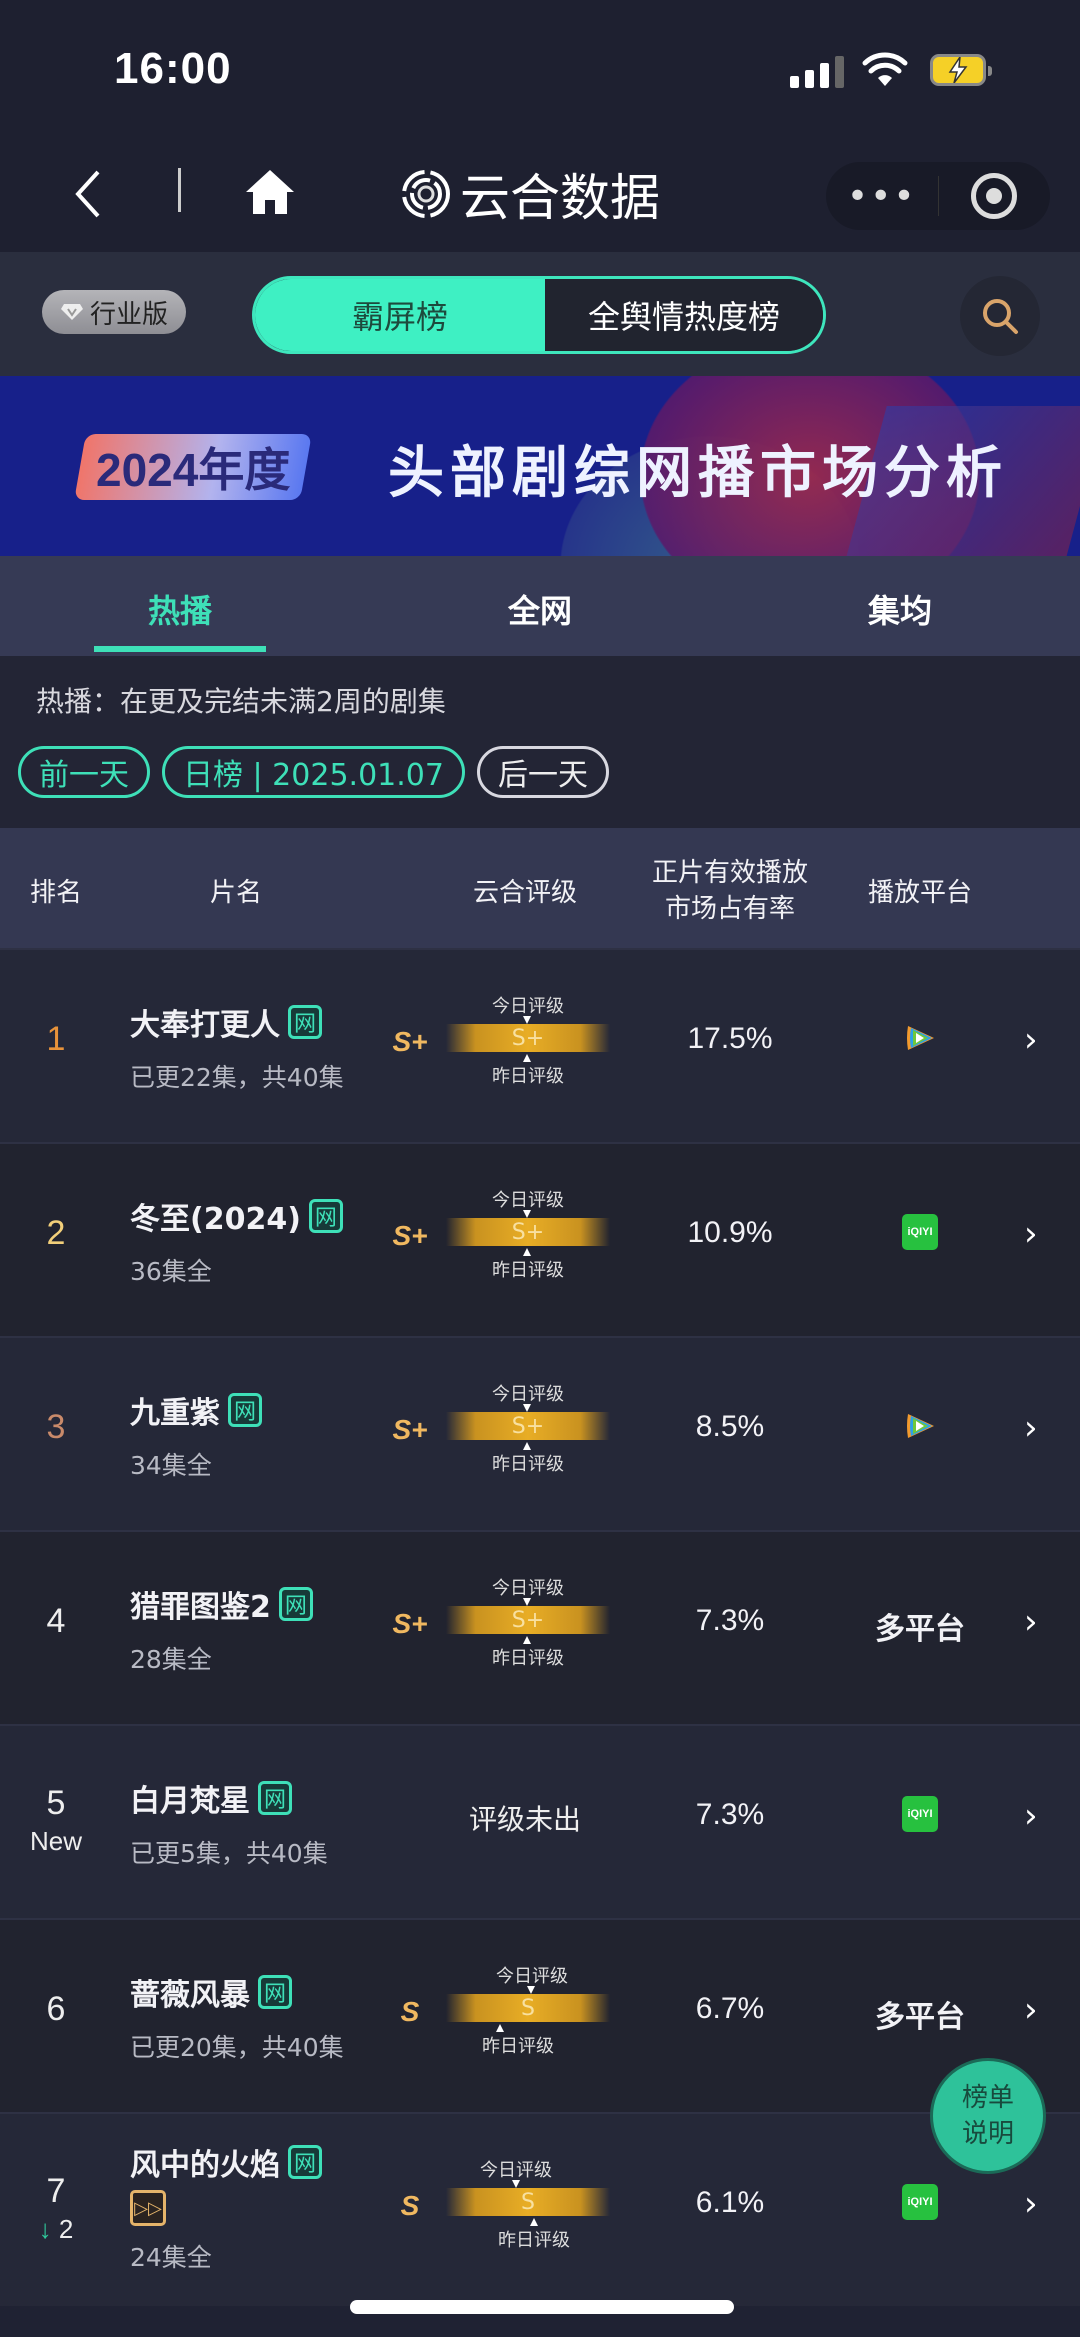 The image size is (1080, 2337). Describe the element at coordinates (171, 1659) in the screenshot. I see `episode-info: 28集全` at that location.